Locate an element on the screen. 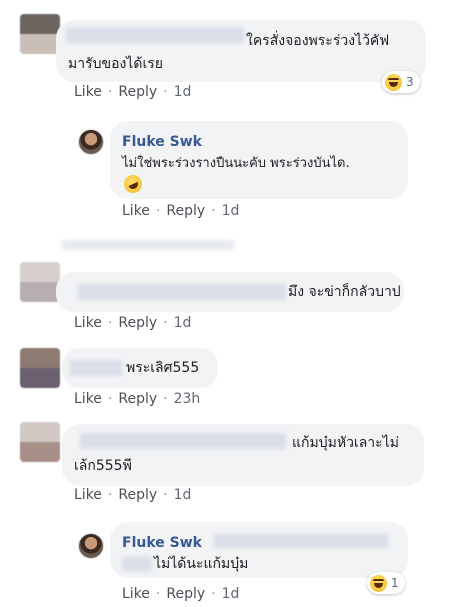  reaction-count: 3 is located at coordinates (410, 82).